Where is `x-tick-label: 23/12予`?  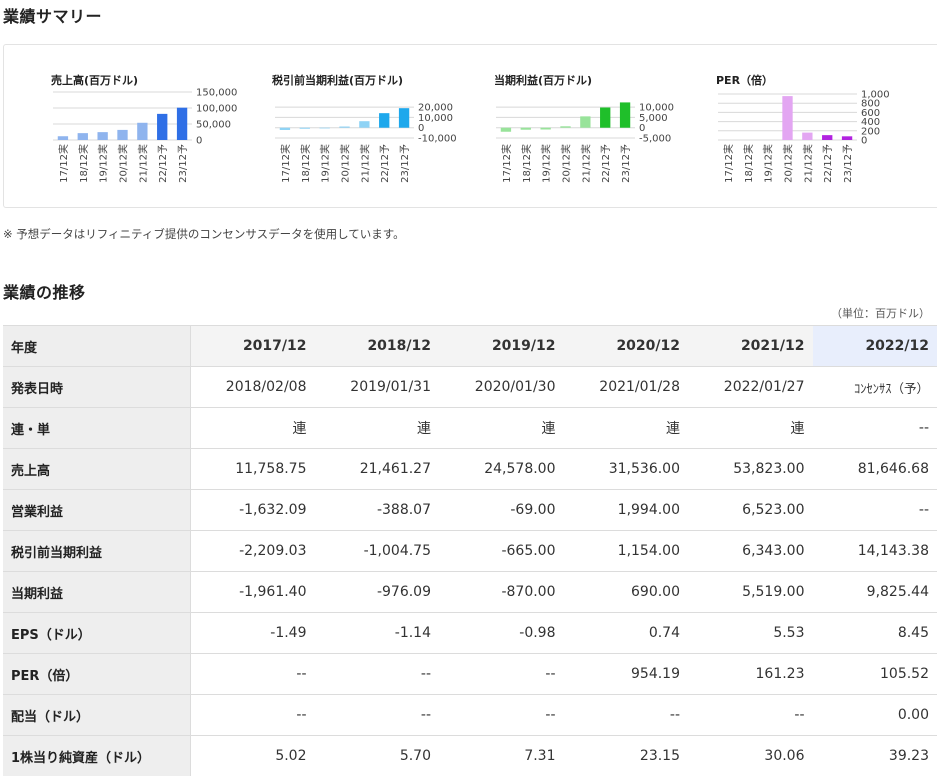
x-tick-label: 23/12予 is located at coordinates (848, 163).